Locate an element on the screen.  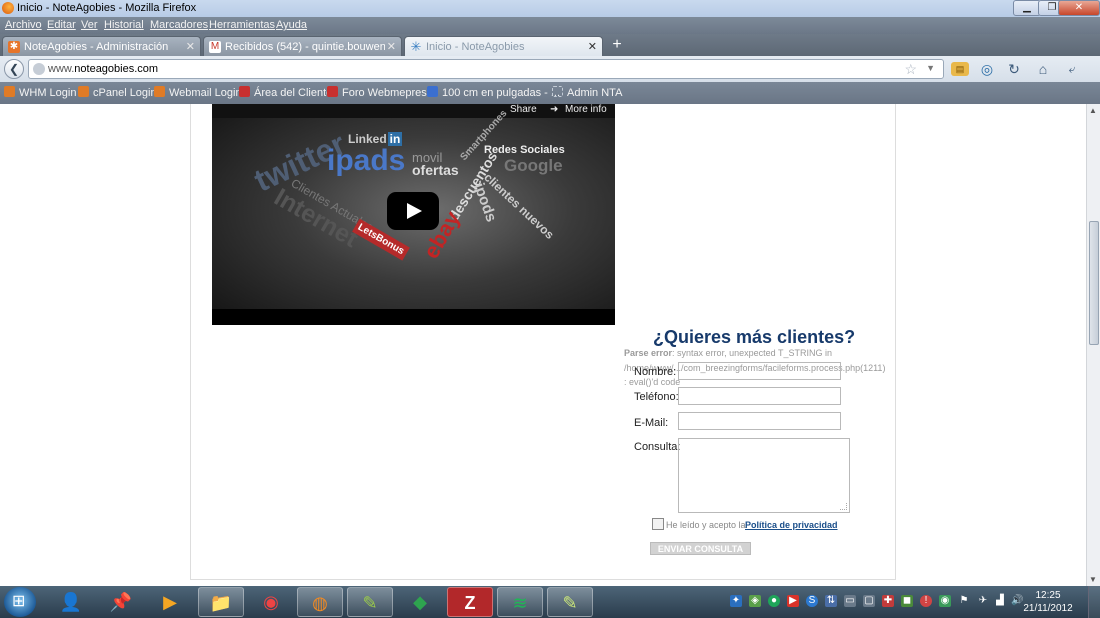
sync-tray-icon: ⇅ is located at coordinates (831, 601).